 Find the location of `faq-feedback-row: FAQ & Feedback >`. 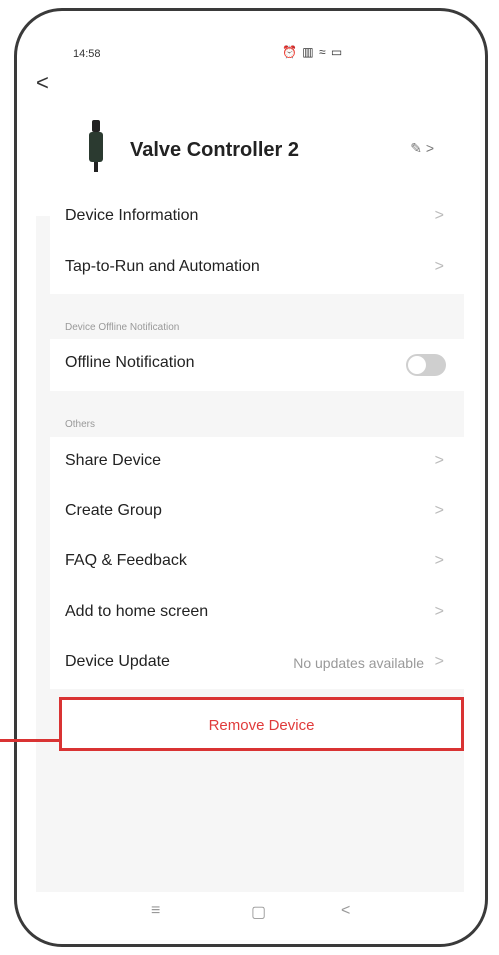

faq-feedback-row: FAQ & Feedback > is located at coordinates (257, 562).